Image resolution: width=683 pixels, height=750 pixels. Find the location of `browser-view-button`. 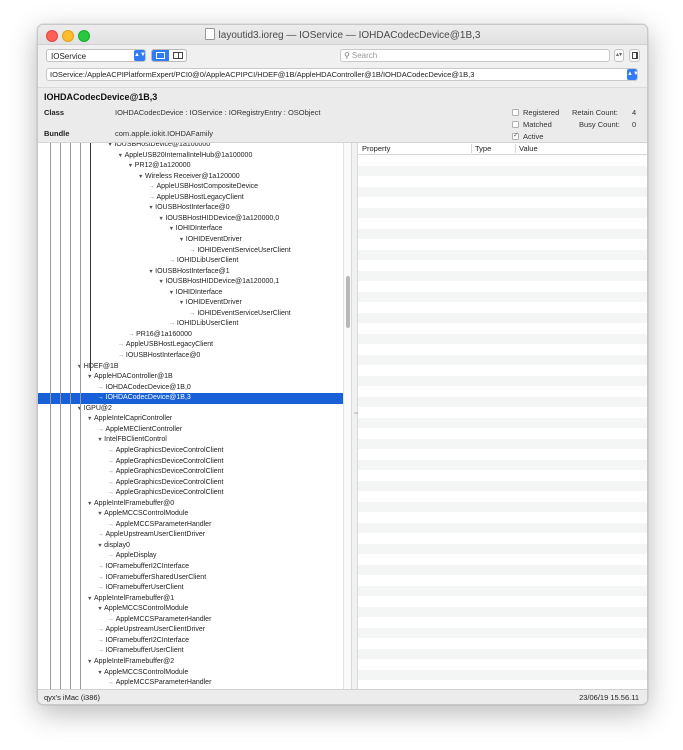

browser-view-button is located at coordinates (160, 55).